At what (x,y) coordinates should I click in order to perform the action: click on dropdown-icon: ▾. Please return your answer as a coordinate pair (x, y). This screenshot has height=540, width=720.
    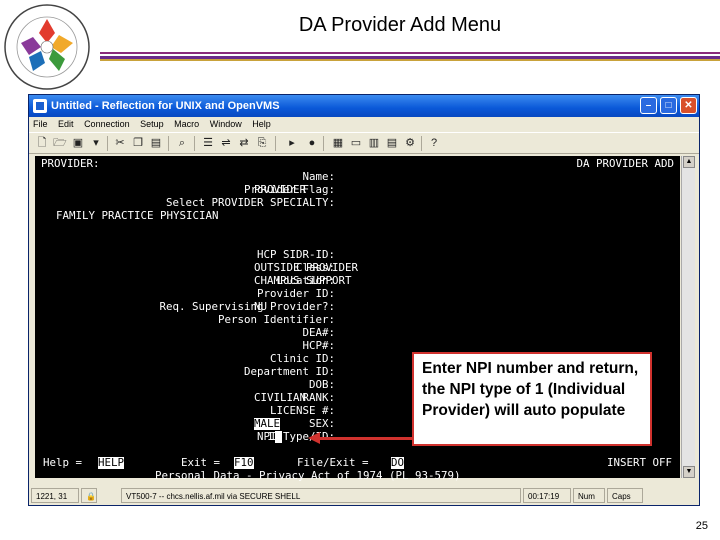
    Looking at the image, I should click on (96, 143).